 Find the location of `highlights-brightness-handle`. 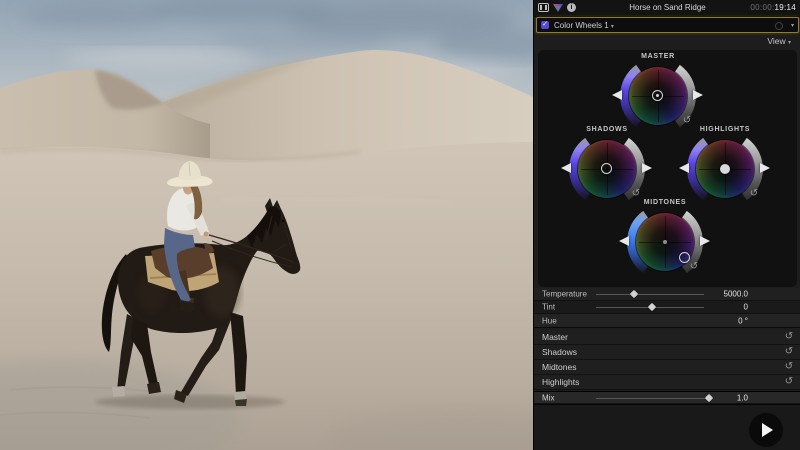

highlights-brightness-handle is located at coordinates (765, 168).